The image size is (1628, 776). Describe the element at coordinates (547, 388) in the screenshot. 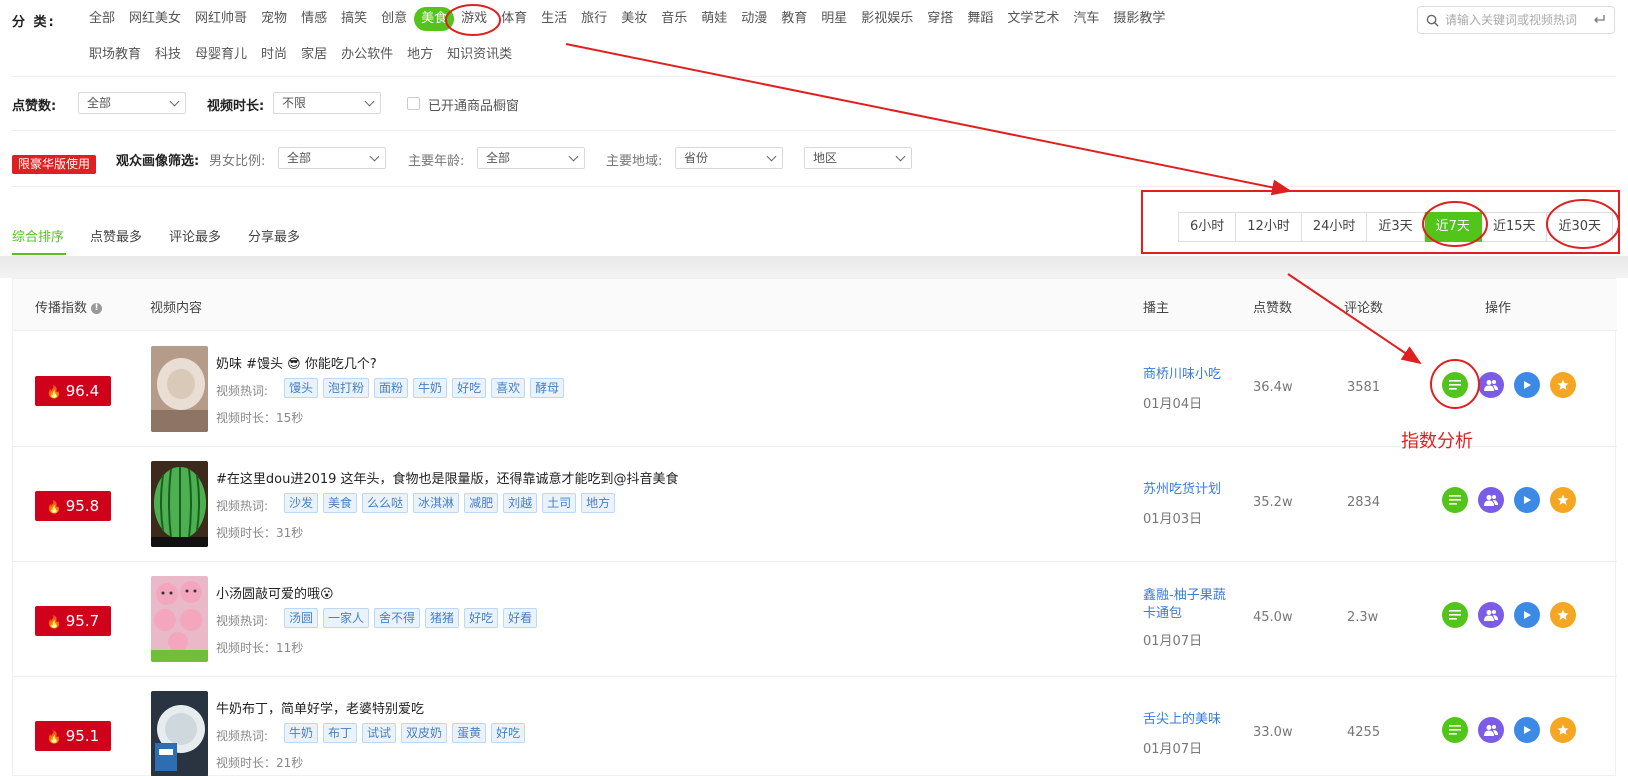

I see `keyword-tag: 酵母` at that location.